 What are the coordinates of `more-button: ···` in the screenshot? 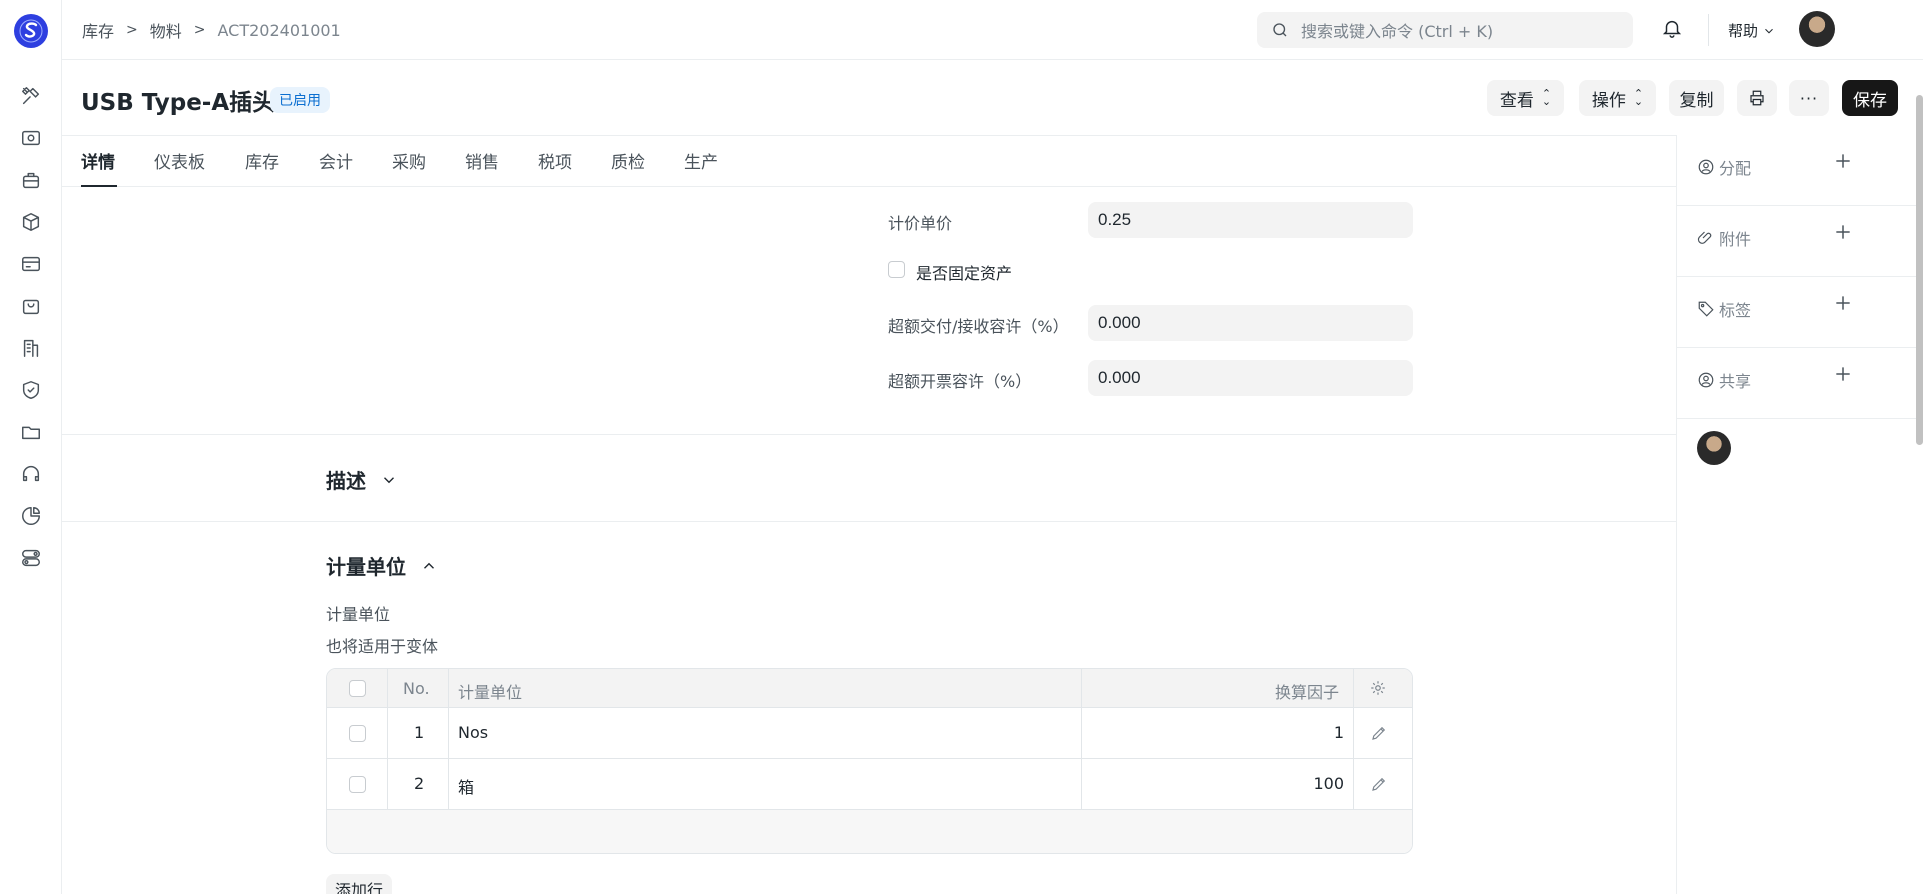 It's located at (1809, 98).